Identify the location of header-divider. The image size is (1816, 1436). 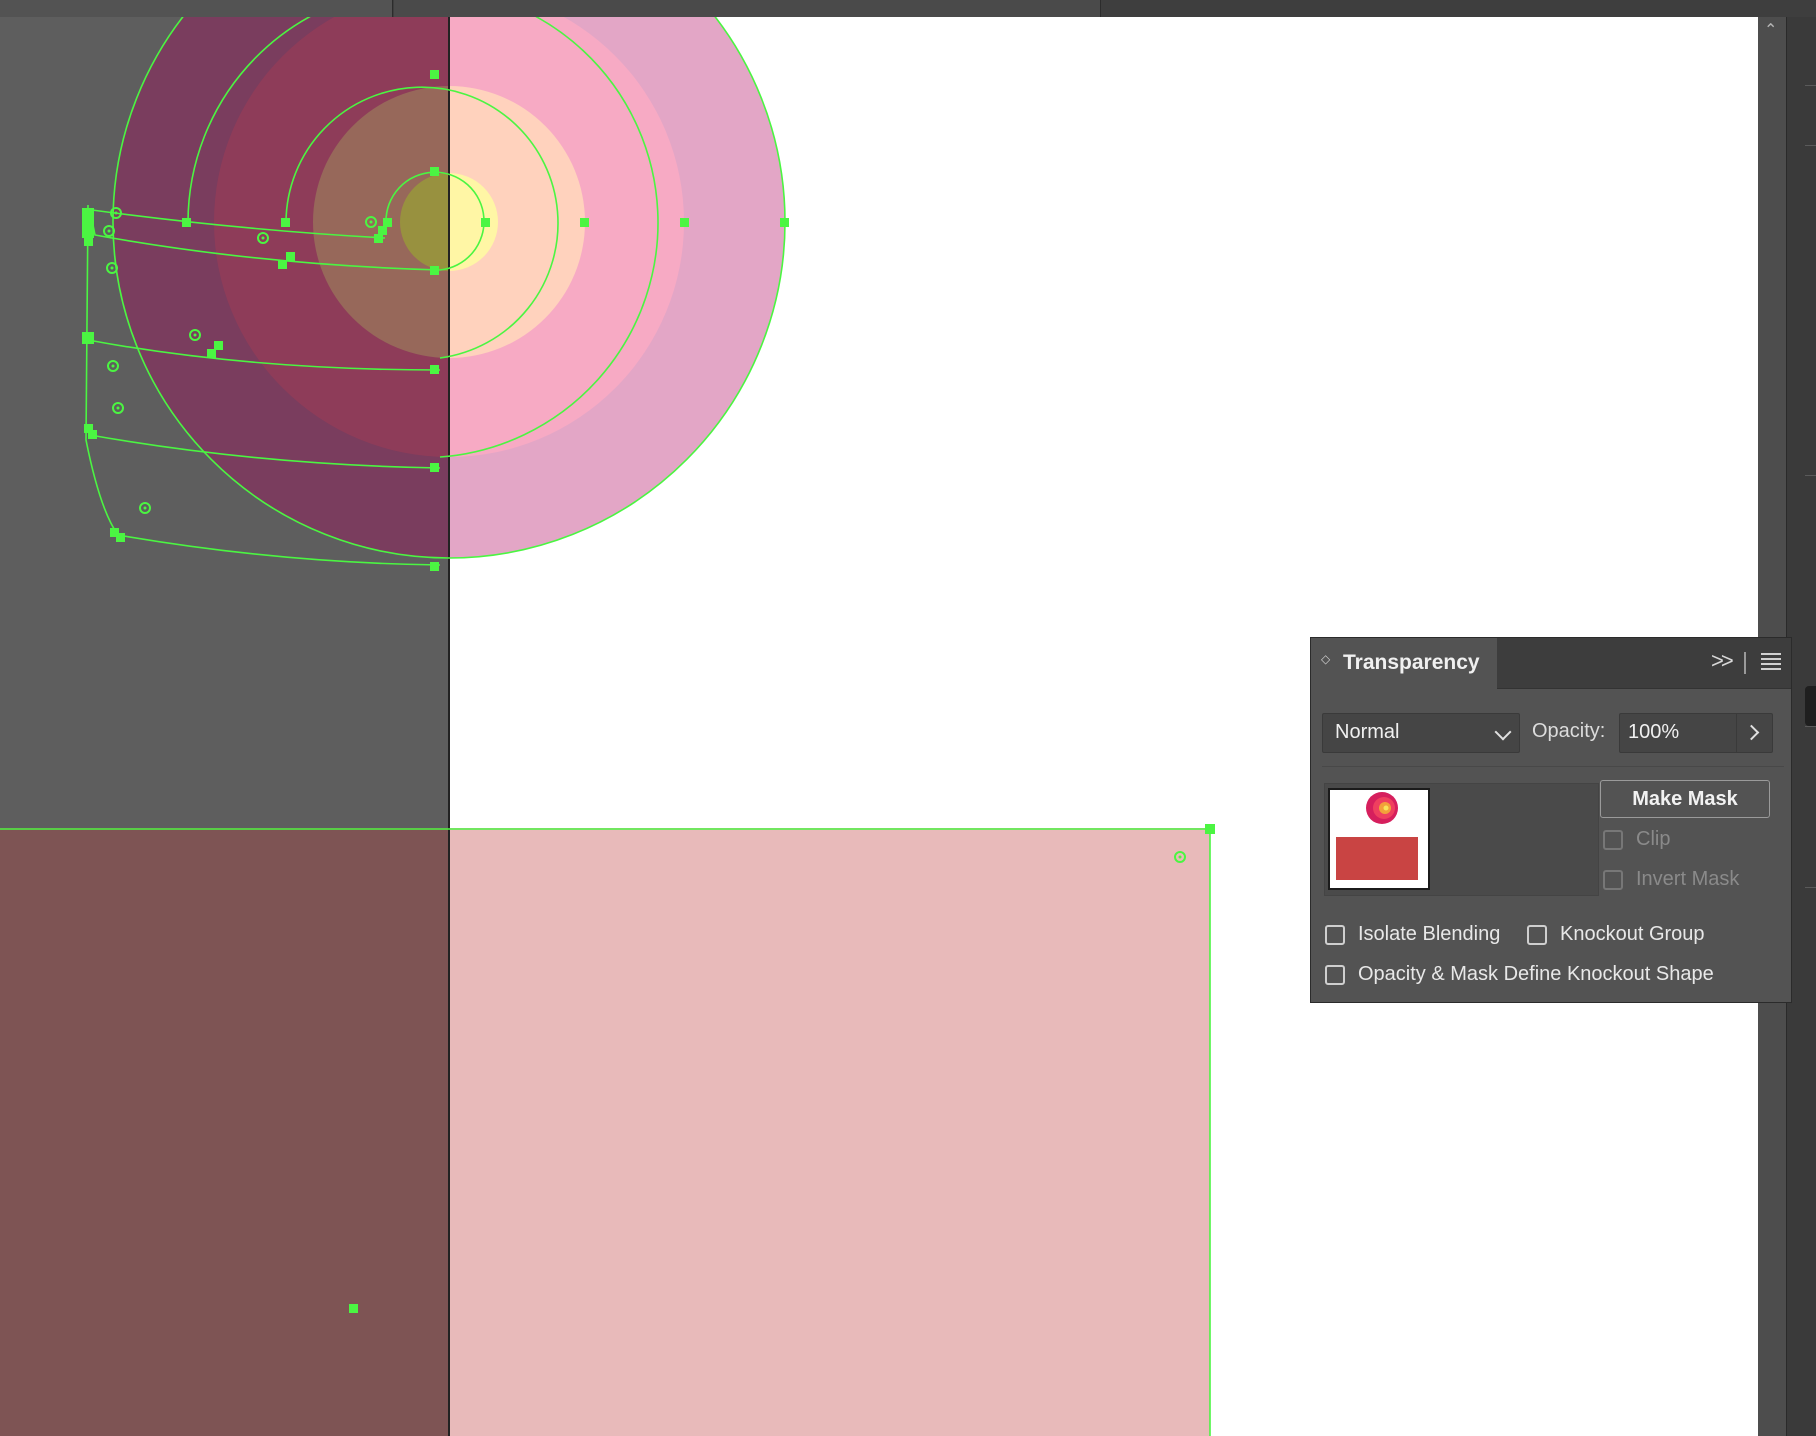
(1745, 663).